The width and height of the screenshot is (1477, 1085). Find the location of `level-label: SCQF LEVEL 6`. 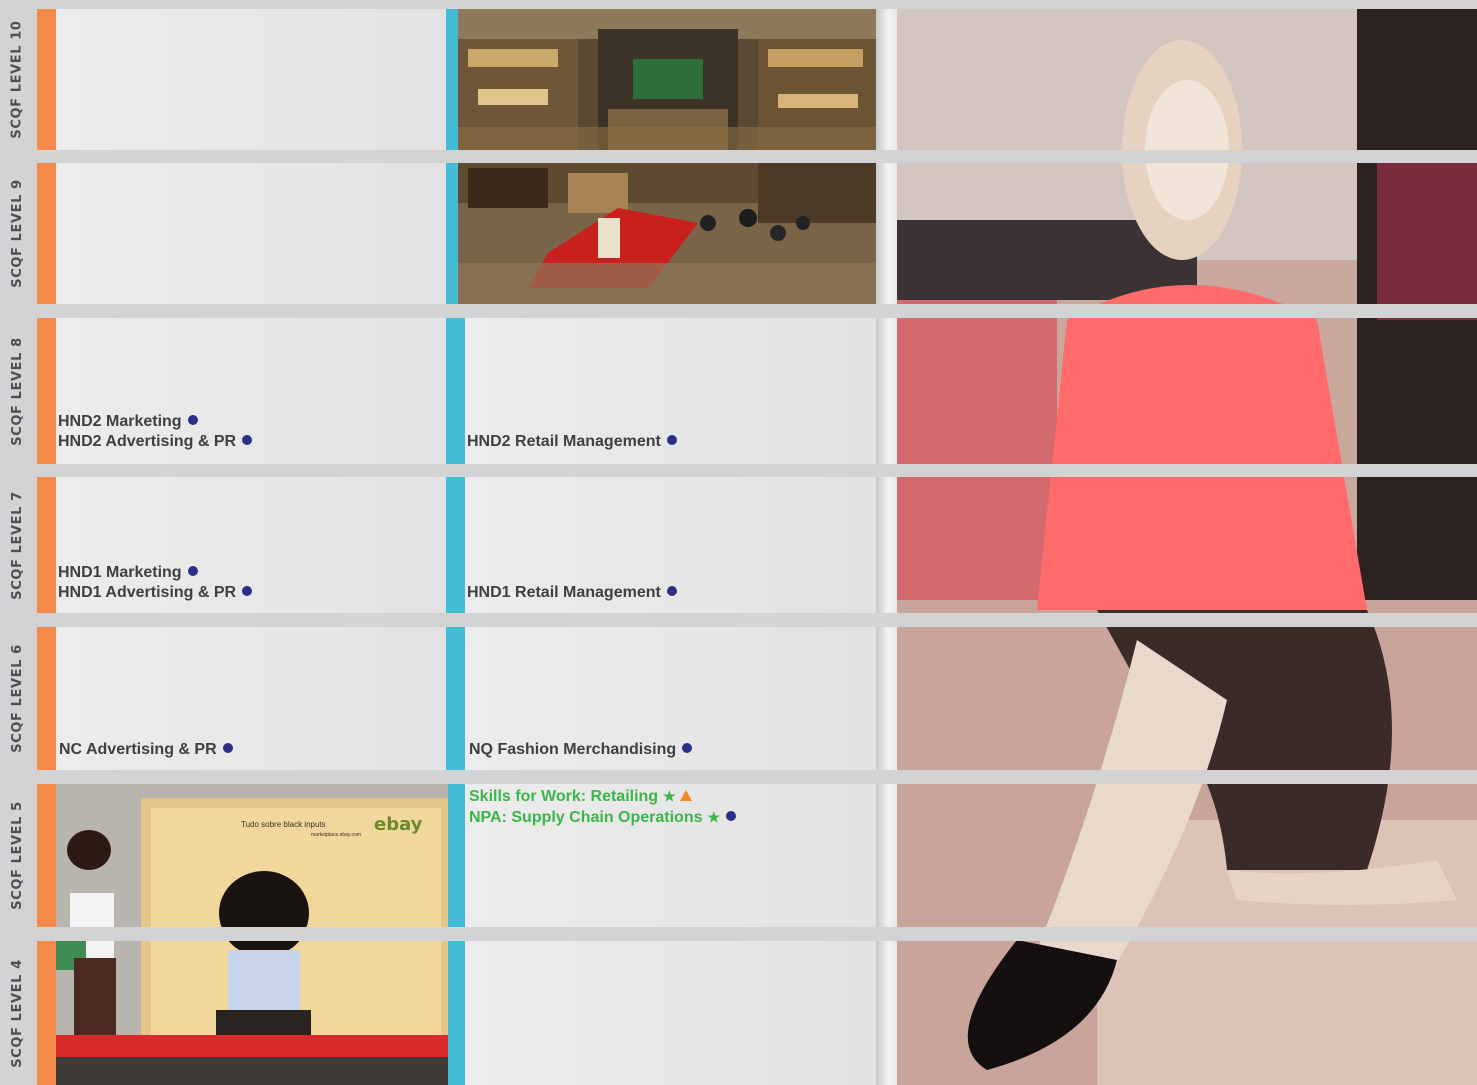

level-label: SCQF LEVEL 6 is located at coordinates (17, 698).